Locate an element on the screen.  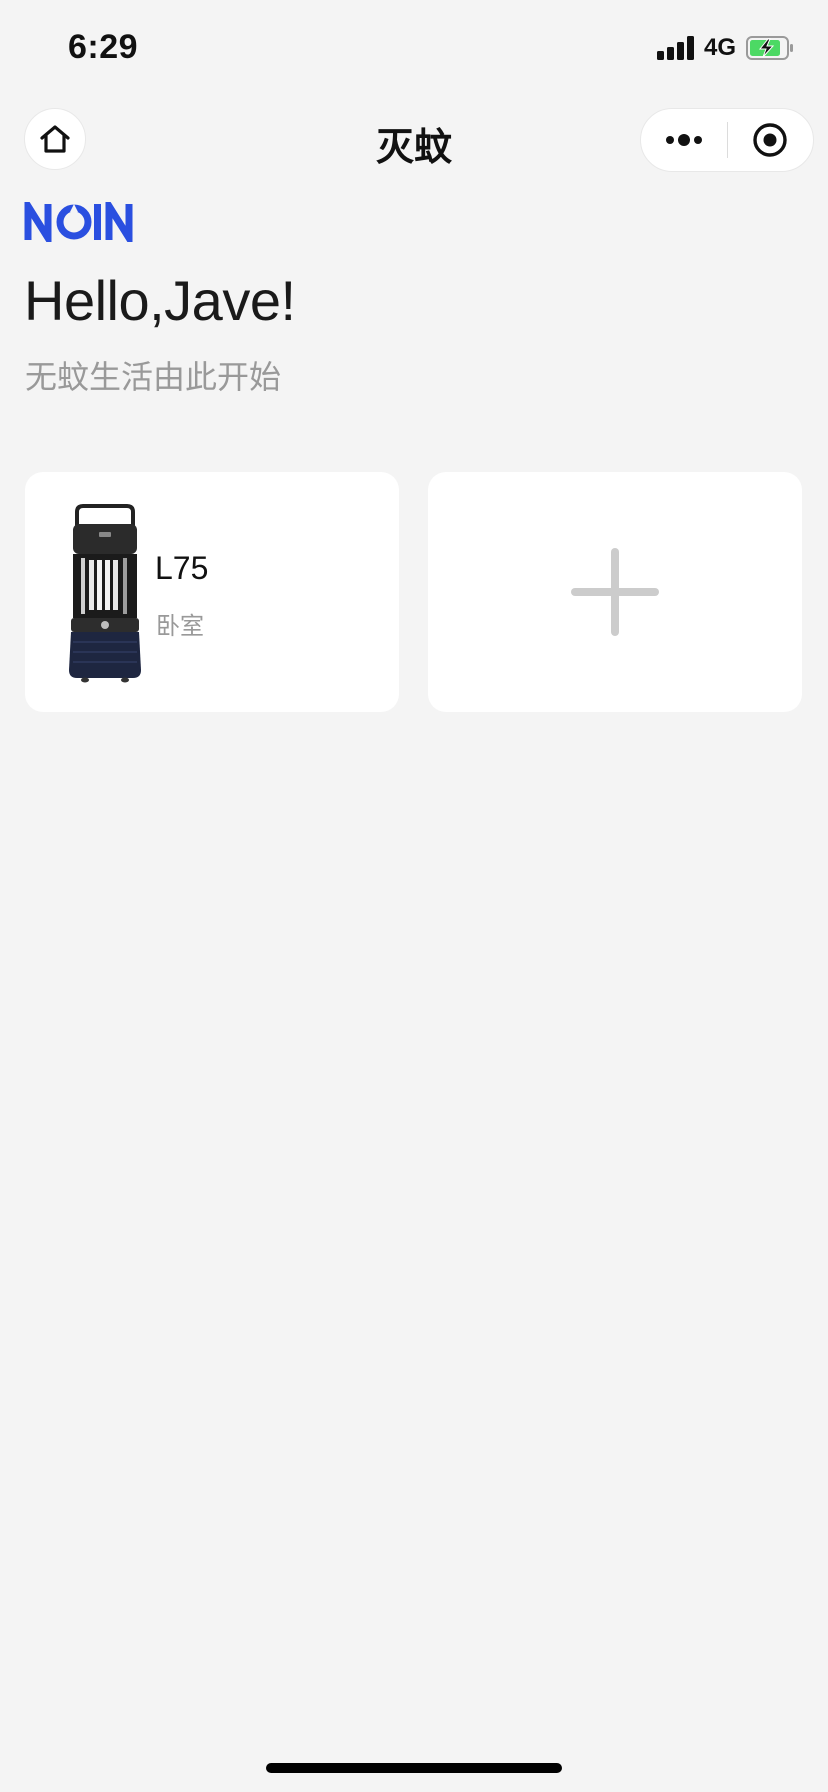
close-miniprogram-button is located at coordinates (771, 140).